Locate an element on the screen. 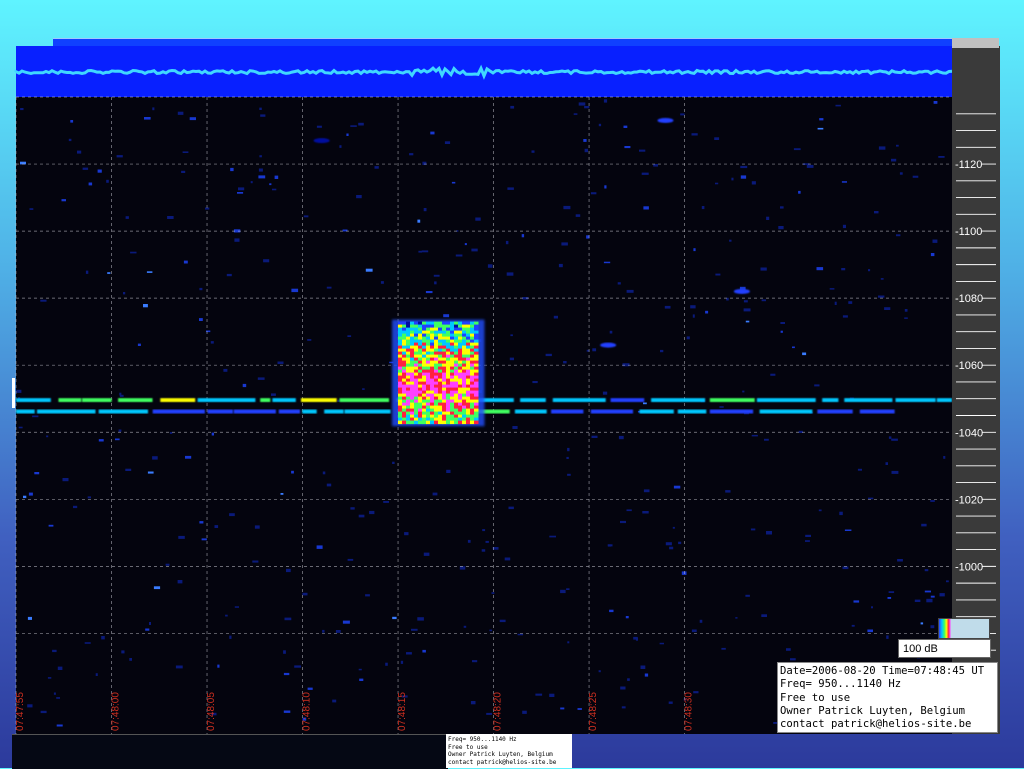  info-owner: Owner Patrick Luyten, Belgium is located at coordinates (872, 710).